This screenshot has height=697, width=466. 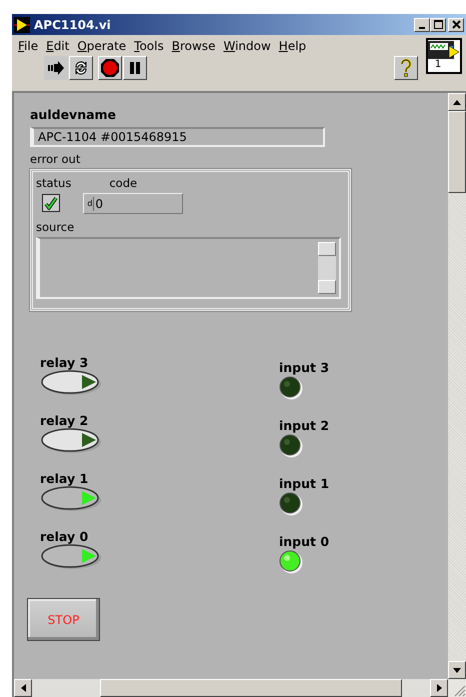 I want to click on menu-item: Edit, so click(x=58, y=46).